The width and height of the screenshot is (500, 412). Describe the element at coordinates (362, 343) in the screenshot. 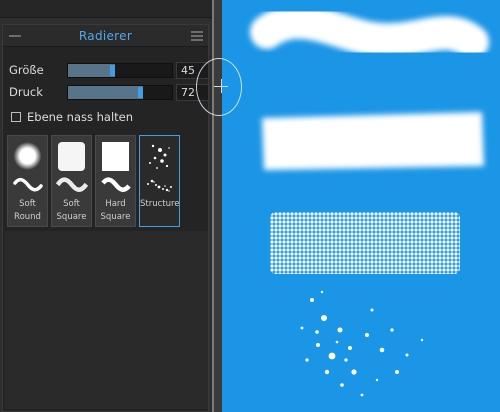

I see `eraser-stroke-structure` at that location.